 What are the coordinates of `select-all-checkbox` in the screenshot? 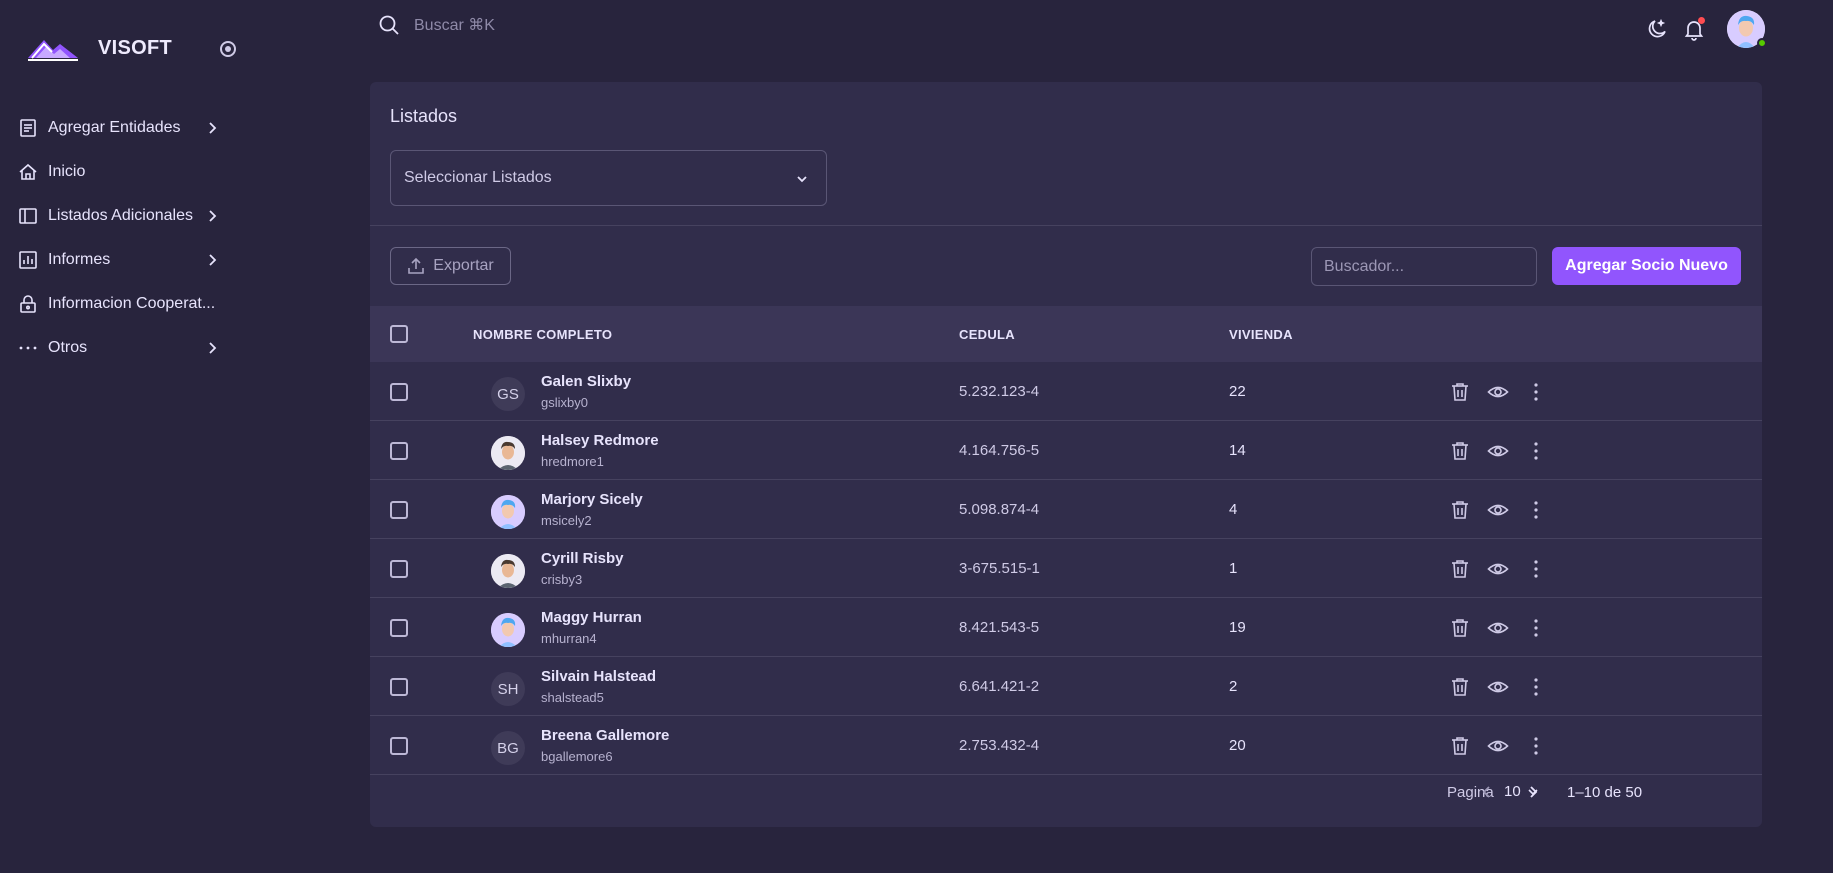 It's located at (399, 334).